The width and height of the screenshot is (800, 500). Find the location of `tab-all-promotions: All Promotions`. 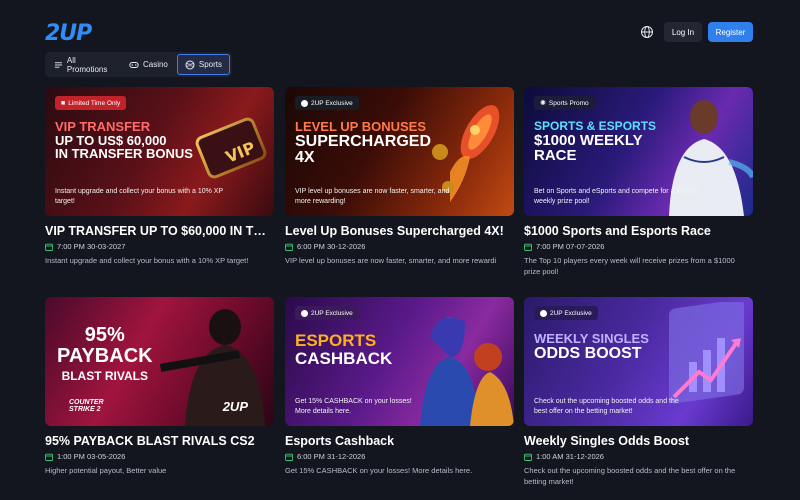

tab-all-promotions: All Promotions is located at coordinates (83, 64).